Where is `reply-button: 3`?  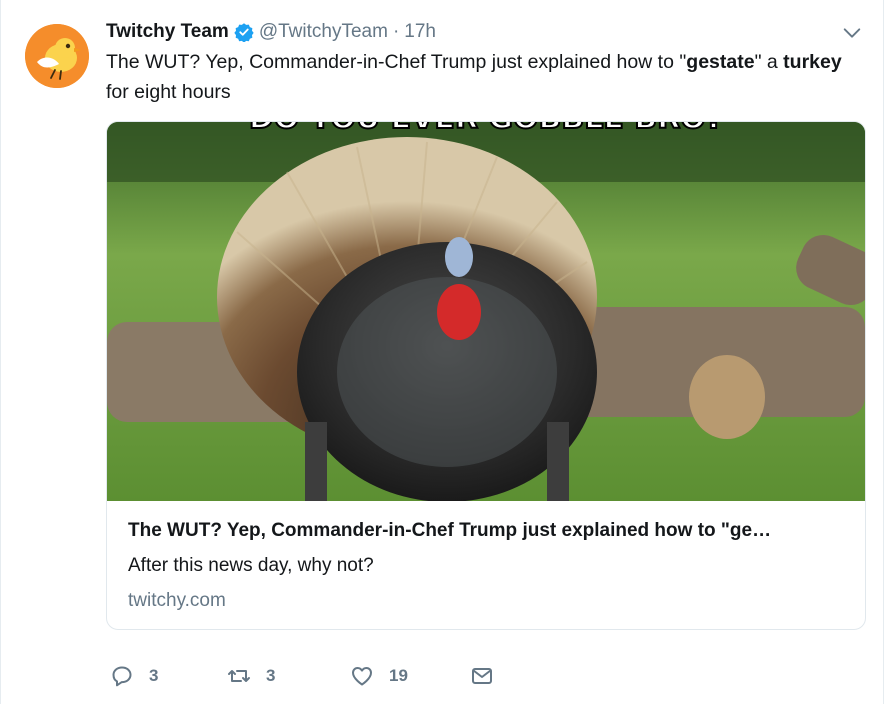
reply-button: 3 is located at coordinates (134, 676).